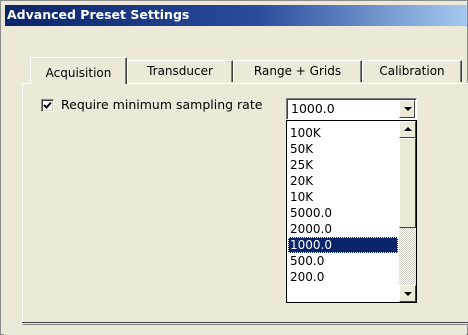 The height and width of the screenshot is (335, 468). I want to click on tab-range-grids: Range + Grids, so click(297, 71).